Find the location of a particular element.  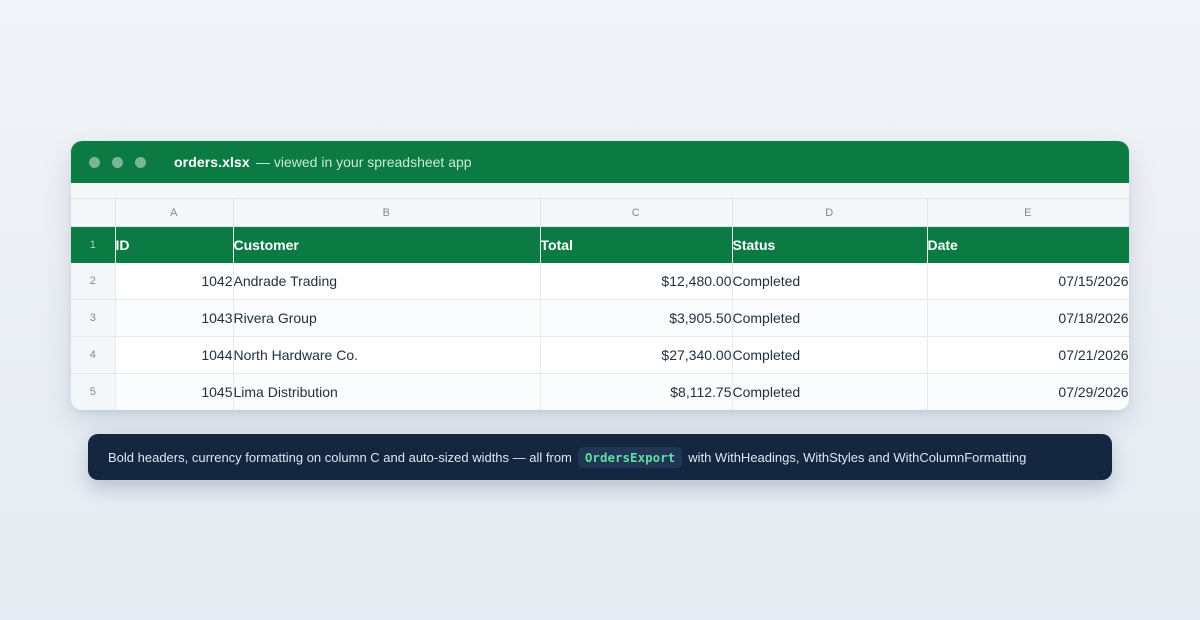

cell-total: $3,905.50 is located at coordinates (636, 318).